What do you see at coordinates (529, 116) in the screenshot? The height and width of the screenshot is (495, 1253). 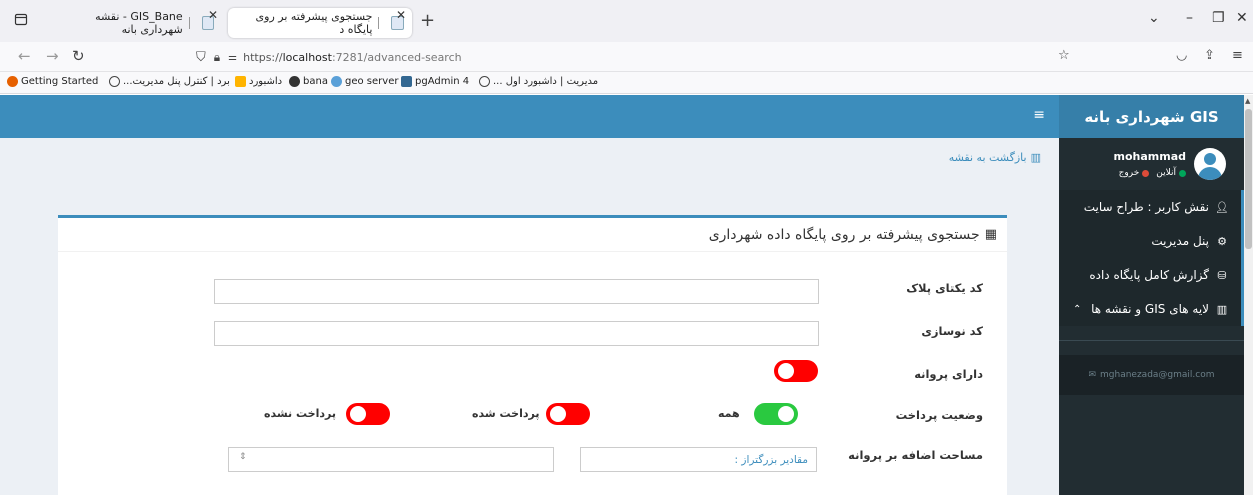 I see `app-header: ≡` at bounding box center [529, 116].